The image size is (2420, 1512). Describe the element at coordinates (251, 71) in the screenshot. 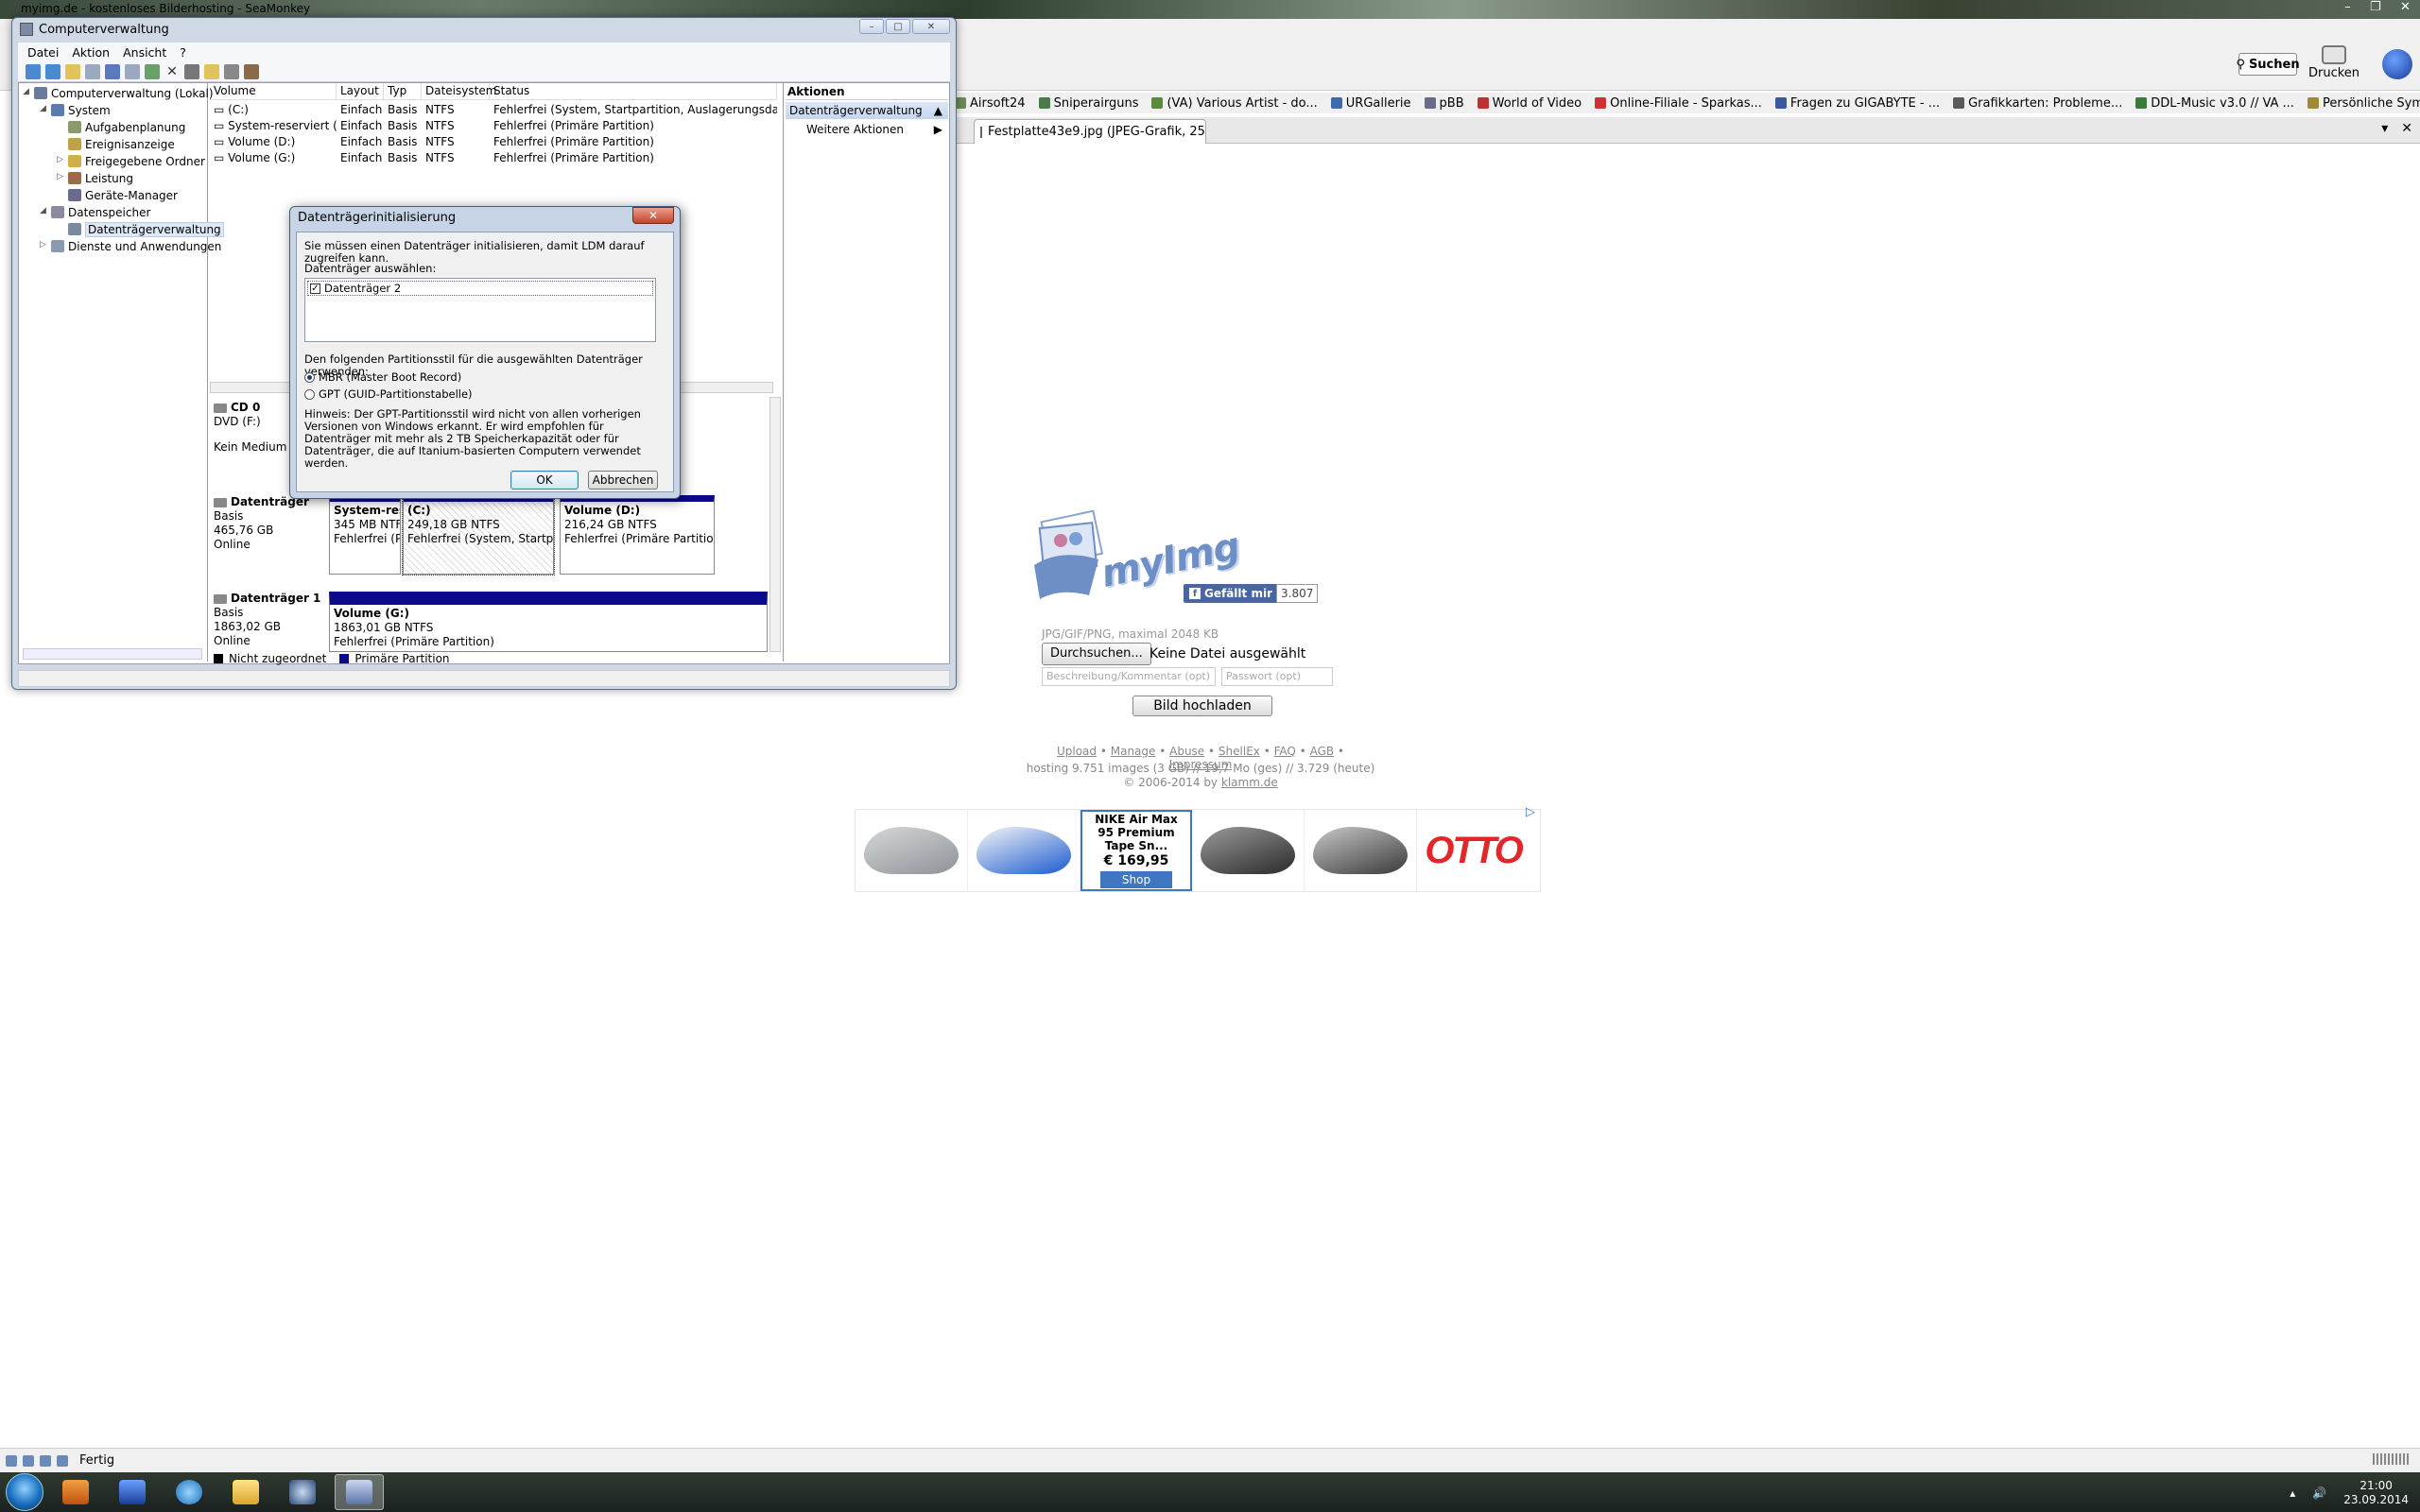

I see `disk-tool-icon` at that location.